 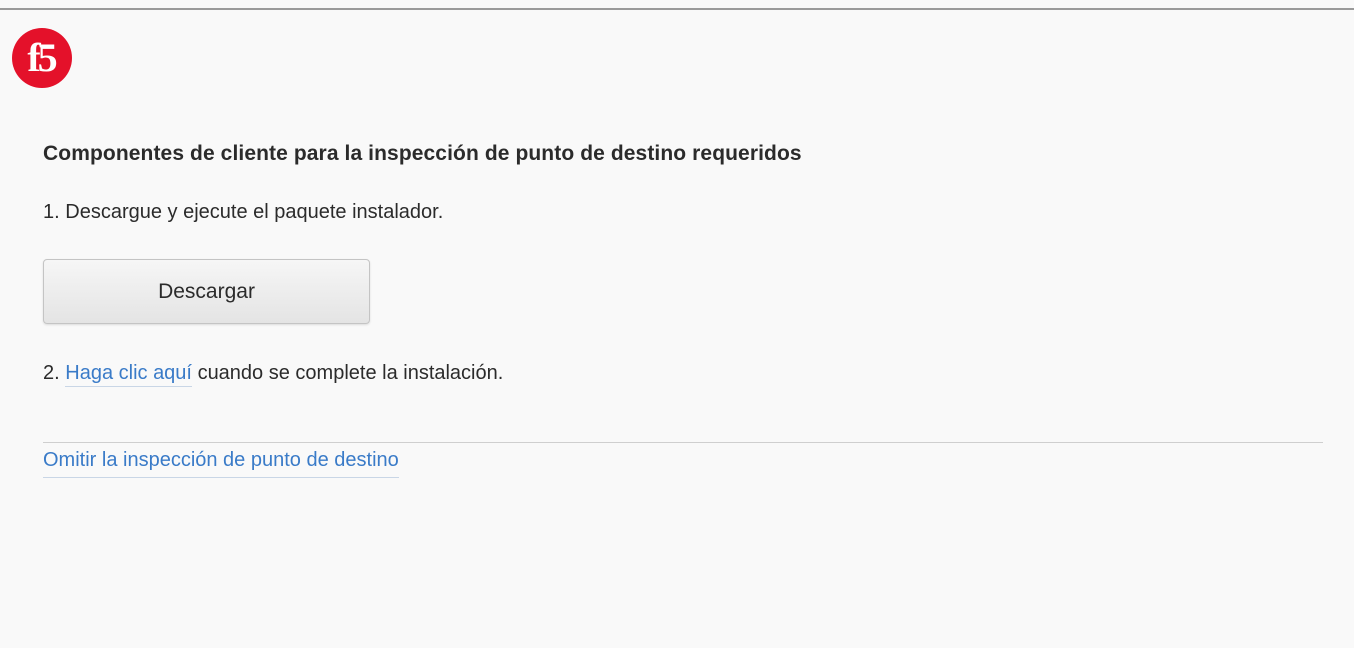 What do you see at coordinates (206, 291) in the screenshot?
I see `download-button: Descargar` at bounding box center [206, 291].